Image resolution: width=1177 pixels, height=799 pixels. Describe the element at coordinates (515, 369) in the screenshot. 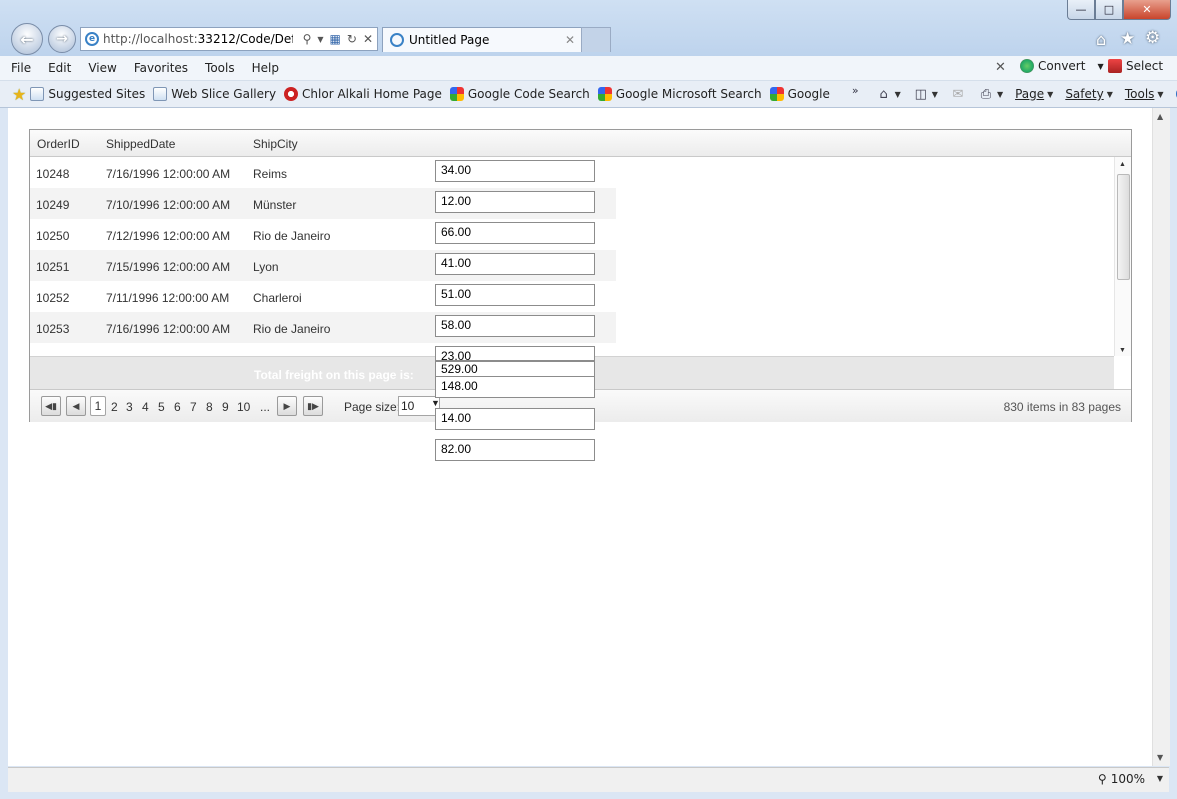

I see `freight-input: 529.00` at that location.